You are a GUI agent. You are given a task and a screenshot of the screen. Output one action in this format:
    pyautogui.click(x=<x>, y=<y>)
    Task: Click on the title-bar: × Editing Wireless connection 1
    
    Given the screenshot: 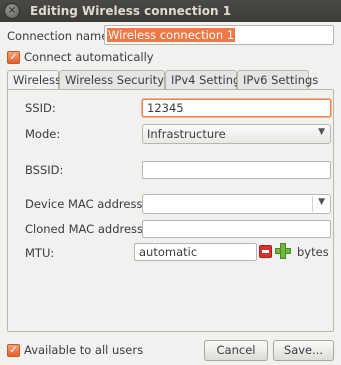 What is the action you would take?
    pyautogui.click(x=170, y=11)
    